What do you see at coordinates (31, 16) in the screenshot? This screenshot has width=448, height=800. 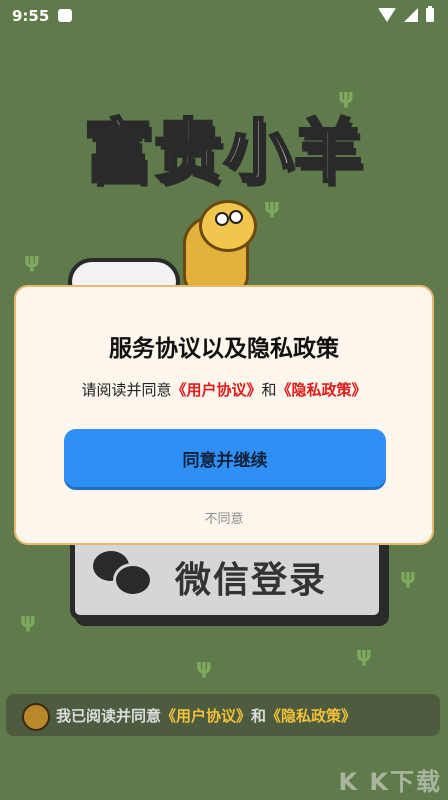 I see `status-time: 9:55` at bounding box center [31, 16].